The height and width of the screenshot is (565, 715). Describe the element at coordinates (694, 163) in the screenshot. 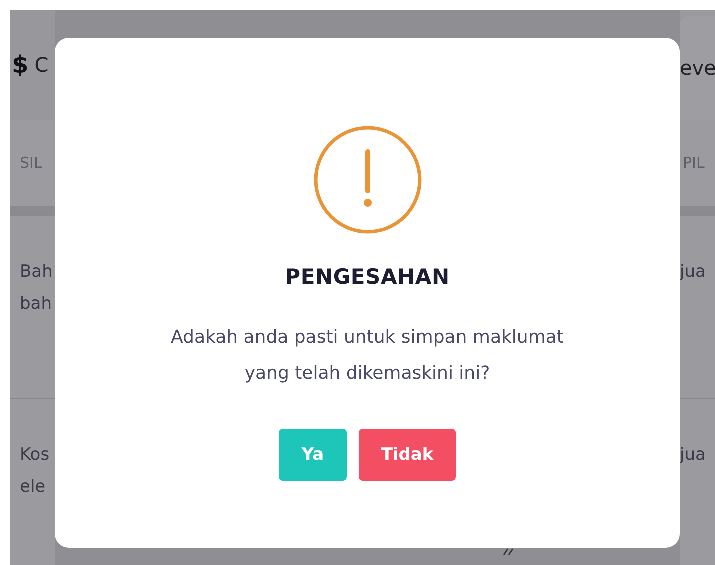

I see `column-header: PIL` at that location.